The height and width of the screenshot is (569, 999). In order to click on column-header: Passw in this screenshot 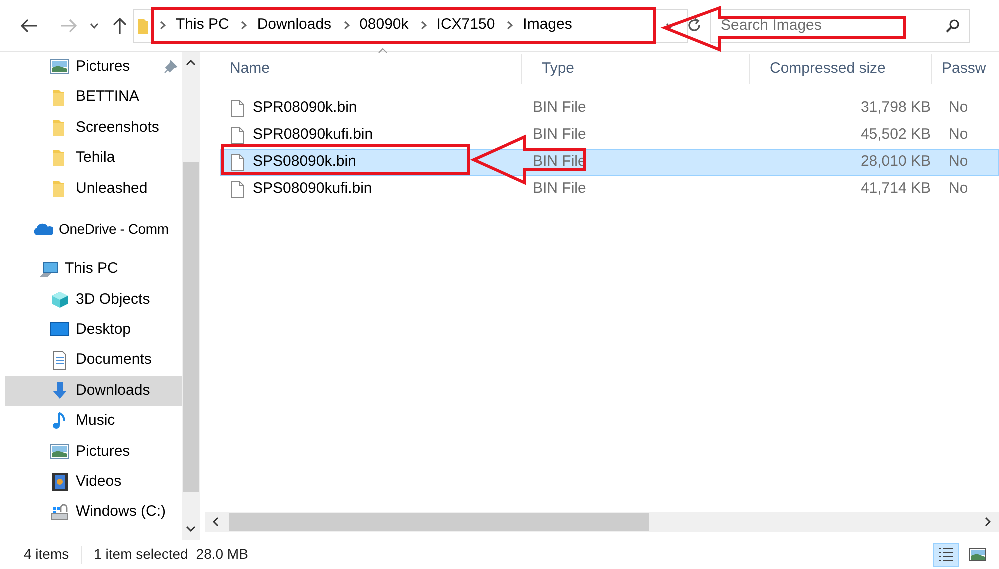, I will do `click(959, 69)`.